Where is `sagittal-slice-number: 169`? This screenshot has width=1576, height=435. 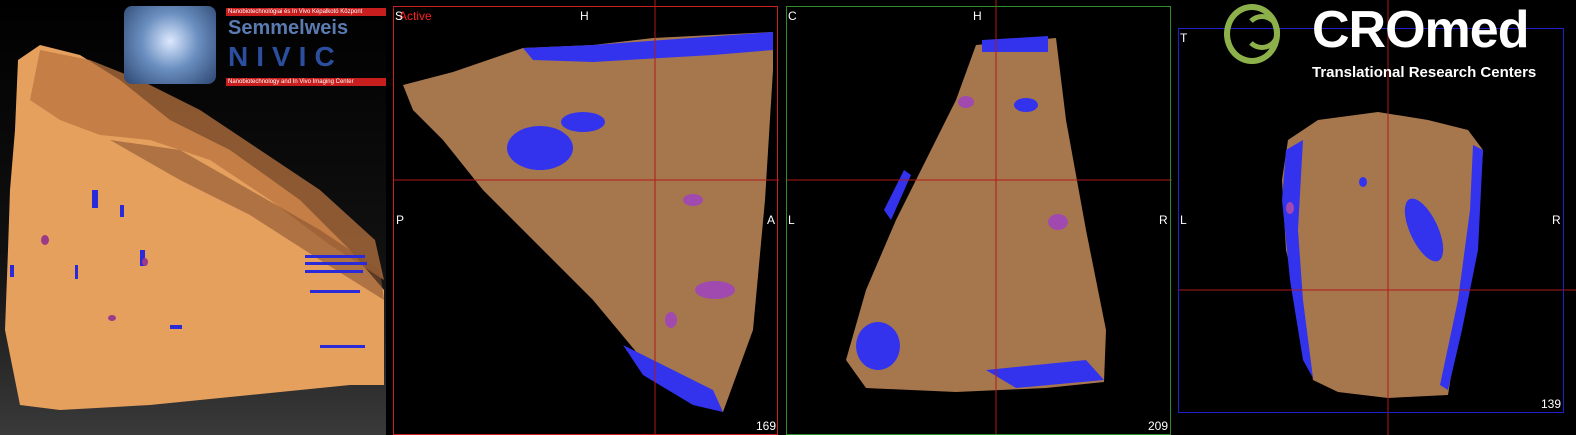 sagittal-slice-number: 169 is located at coordinates (766, 426).